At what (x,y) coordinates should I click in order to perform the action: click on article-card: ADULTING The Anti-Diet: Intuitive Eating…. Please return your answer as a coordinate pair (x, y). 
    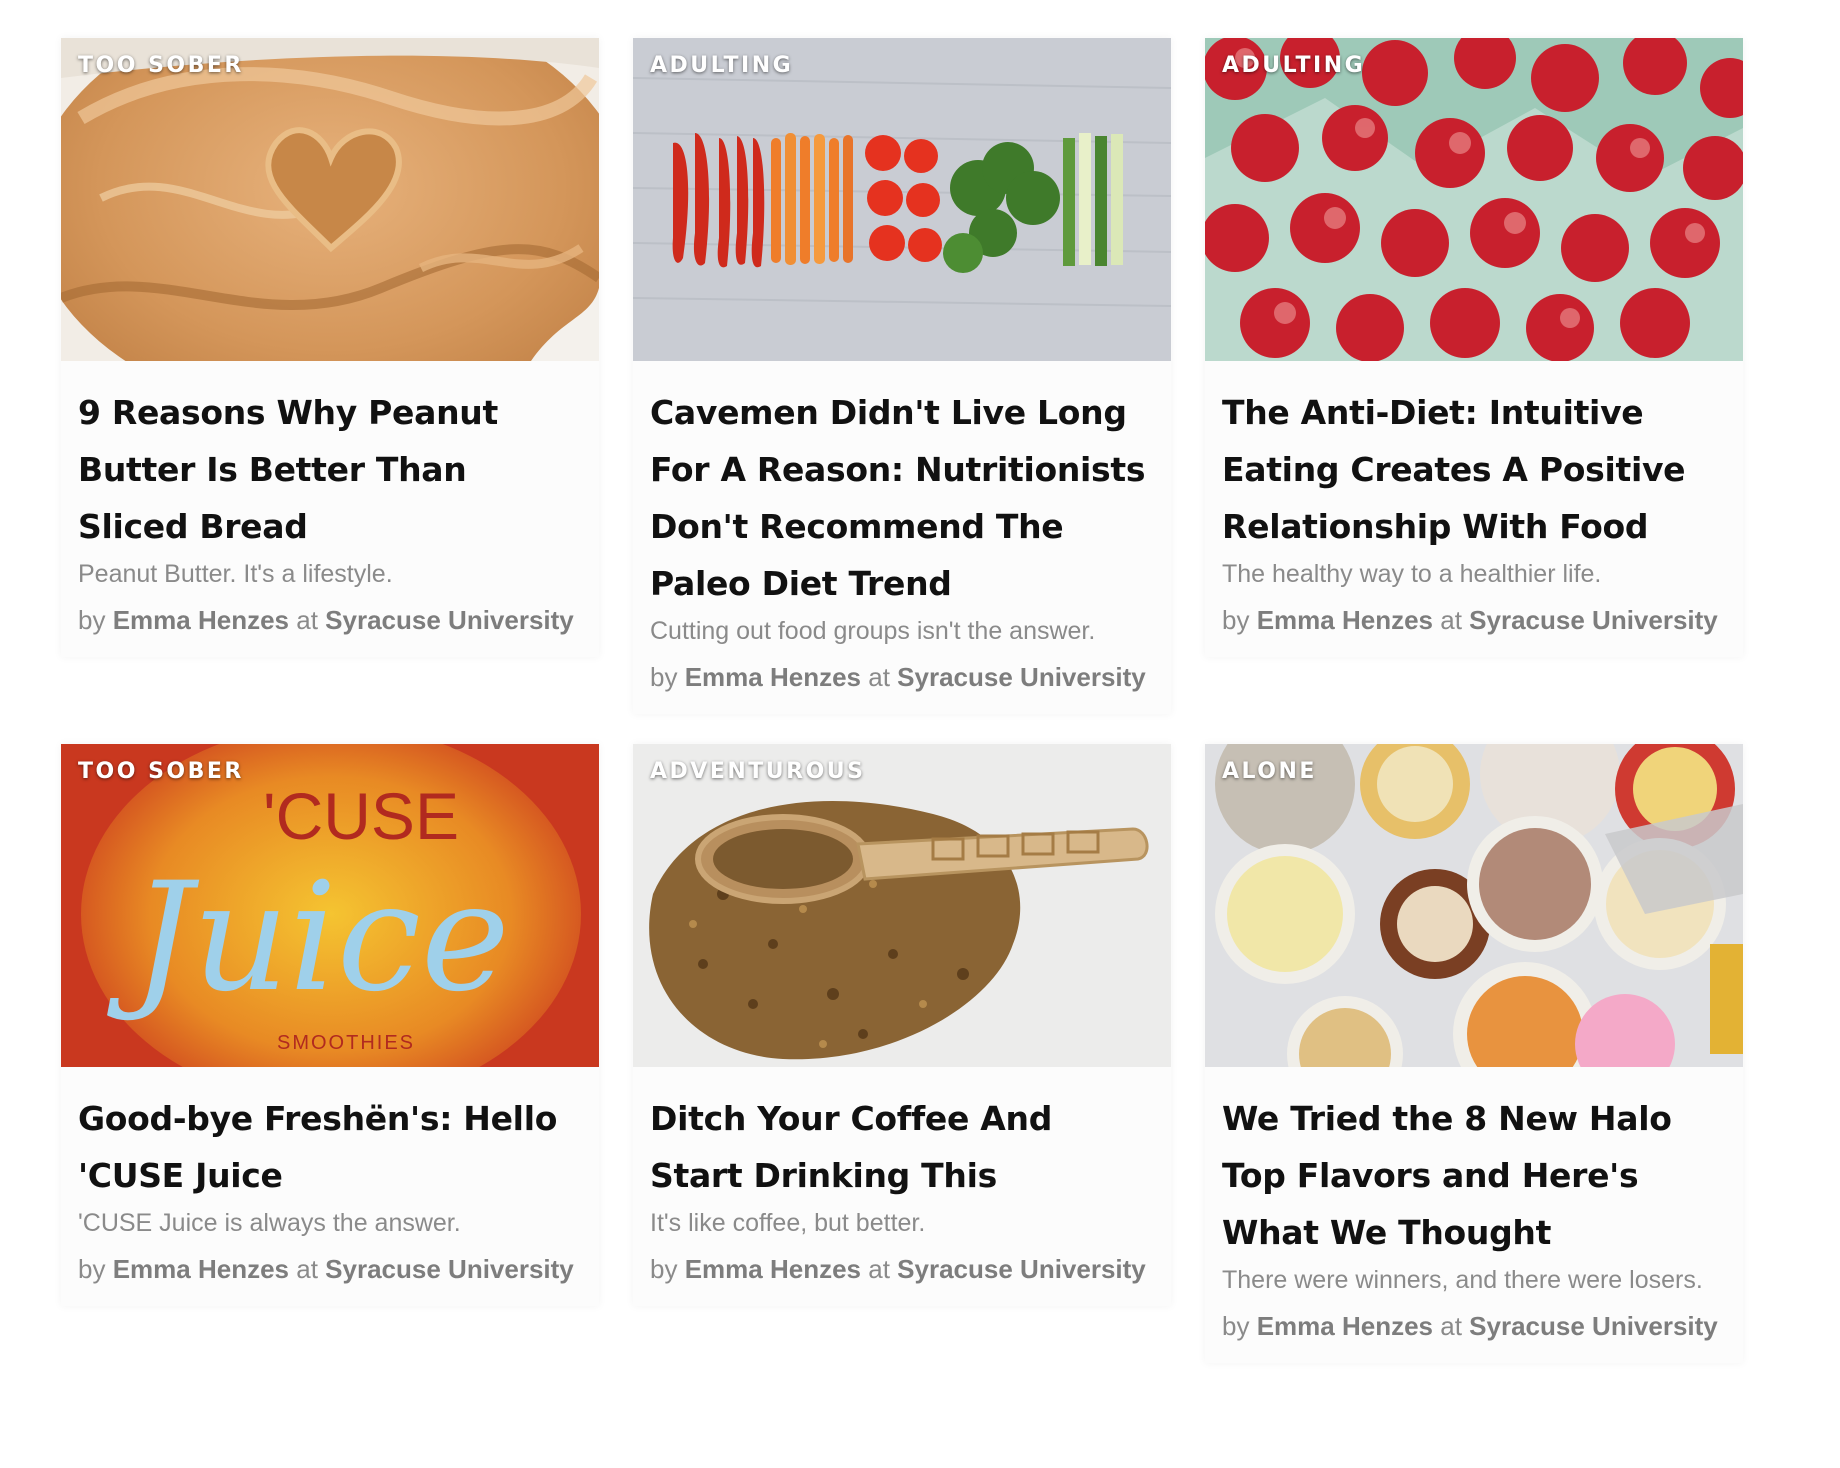
    Looking at the image, I should click on (1474, 347).